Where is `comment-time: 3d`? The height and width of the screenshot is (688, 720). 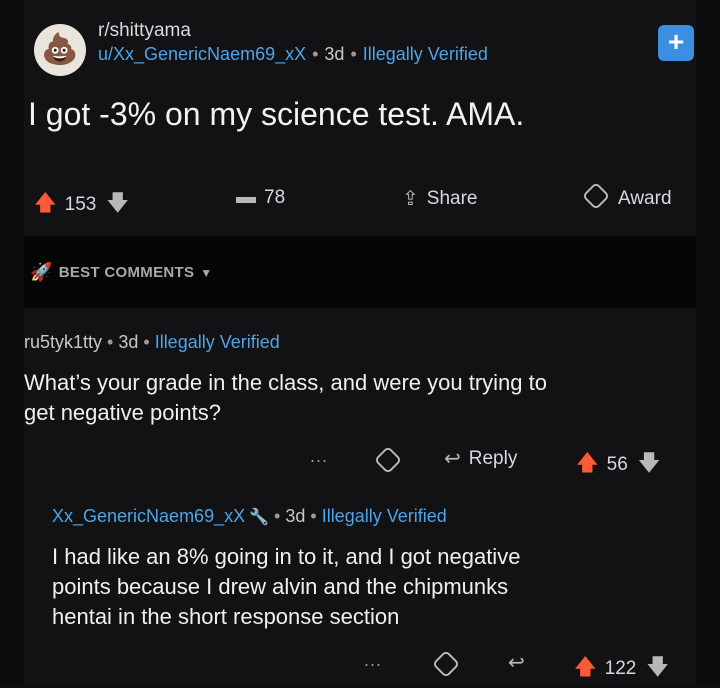
comment-time: 3d is located at coordinates (128, 342).